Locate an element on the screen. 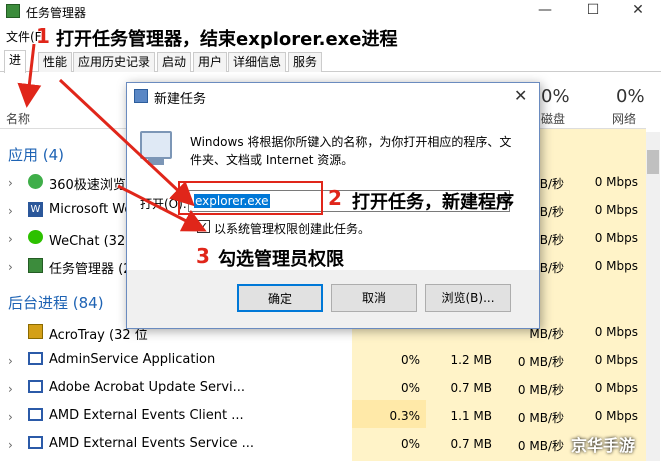 The image size is (661, 461). dialog-title: 新建任务 is located at coordinates (180, 99).